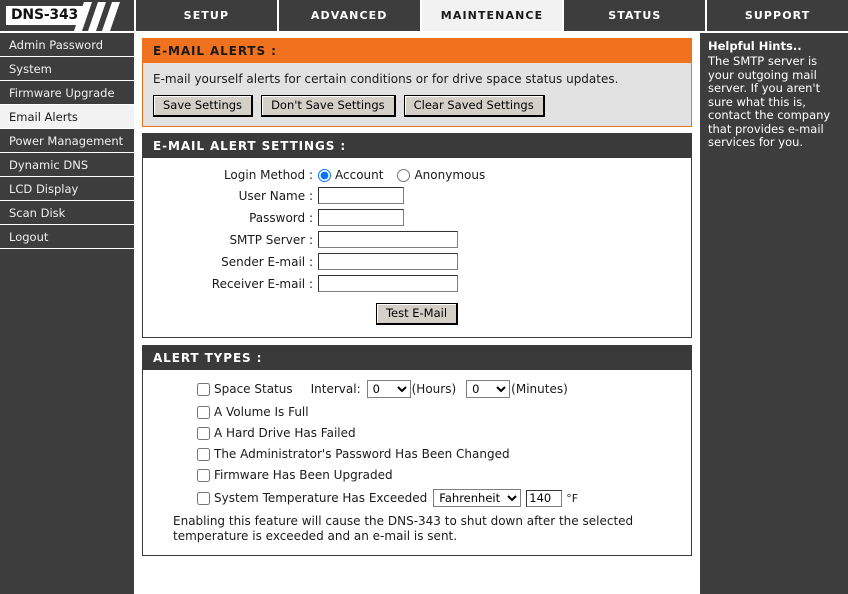 The width and height of the screenshot is (848, 594). What do you see at coordinates (755, 46) in the screenshot?
I see `helpful-hints-title: Helpful Hints..` at bounding box center [755, 46].